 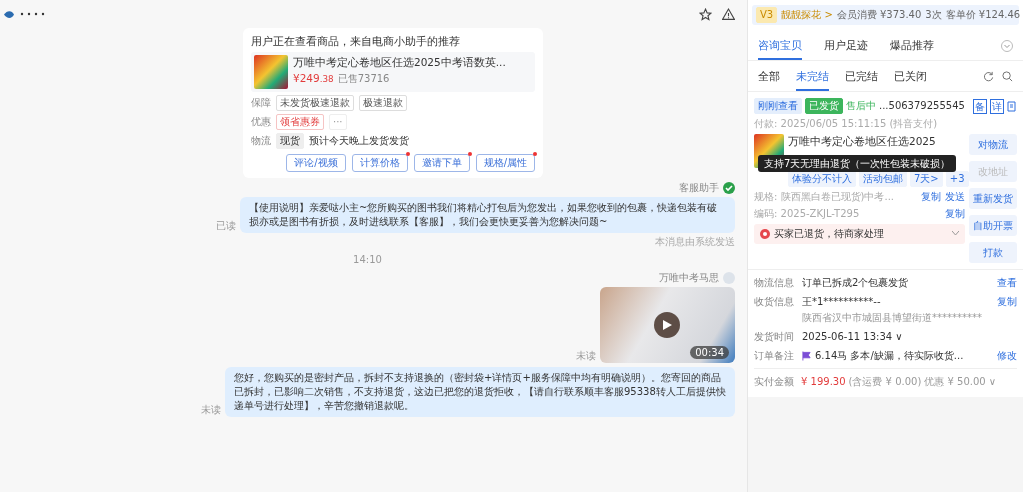 What do you see at coordinates (807, 15) in the screenshot?
I see `member-name: 靓靓探花 >` at bounding box center [807, 15].